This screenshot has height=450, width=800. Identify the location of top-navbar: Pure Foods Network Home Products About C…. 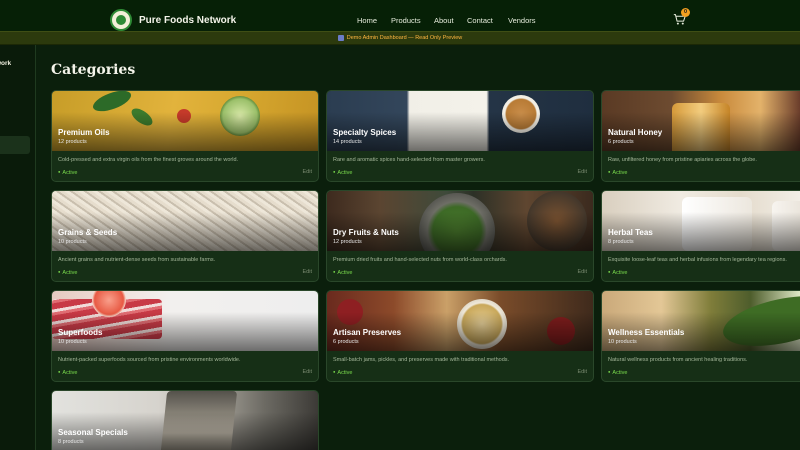
(400, 15).